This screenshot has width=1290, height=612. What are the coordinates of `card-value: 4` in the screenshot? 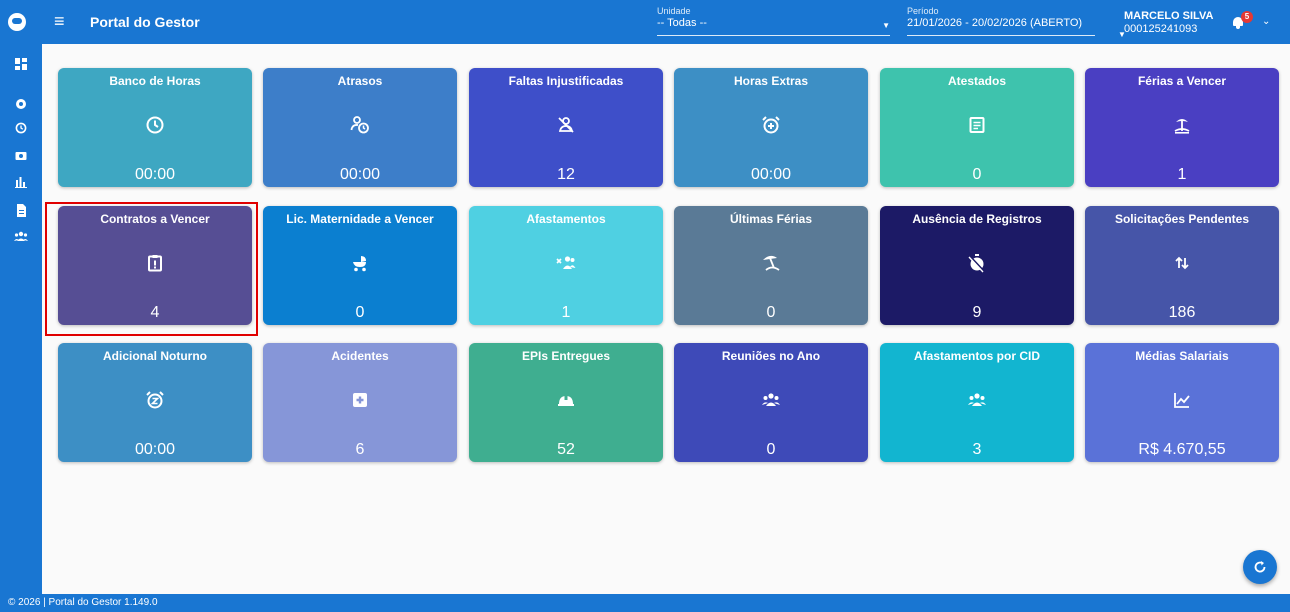 It's located at (155, 312).